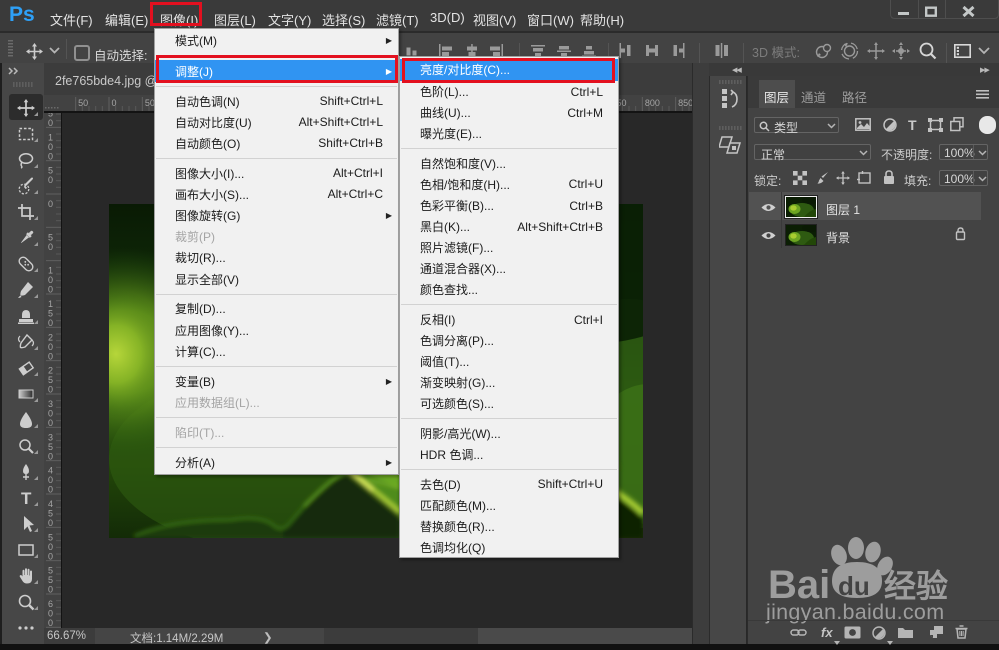 The height and width of the screenshot is (650, 999). What do you see at coordinates (652, 103) in the screenshot?
I see `svg-text: 800` at bounding box center [652, 103].